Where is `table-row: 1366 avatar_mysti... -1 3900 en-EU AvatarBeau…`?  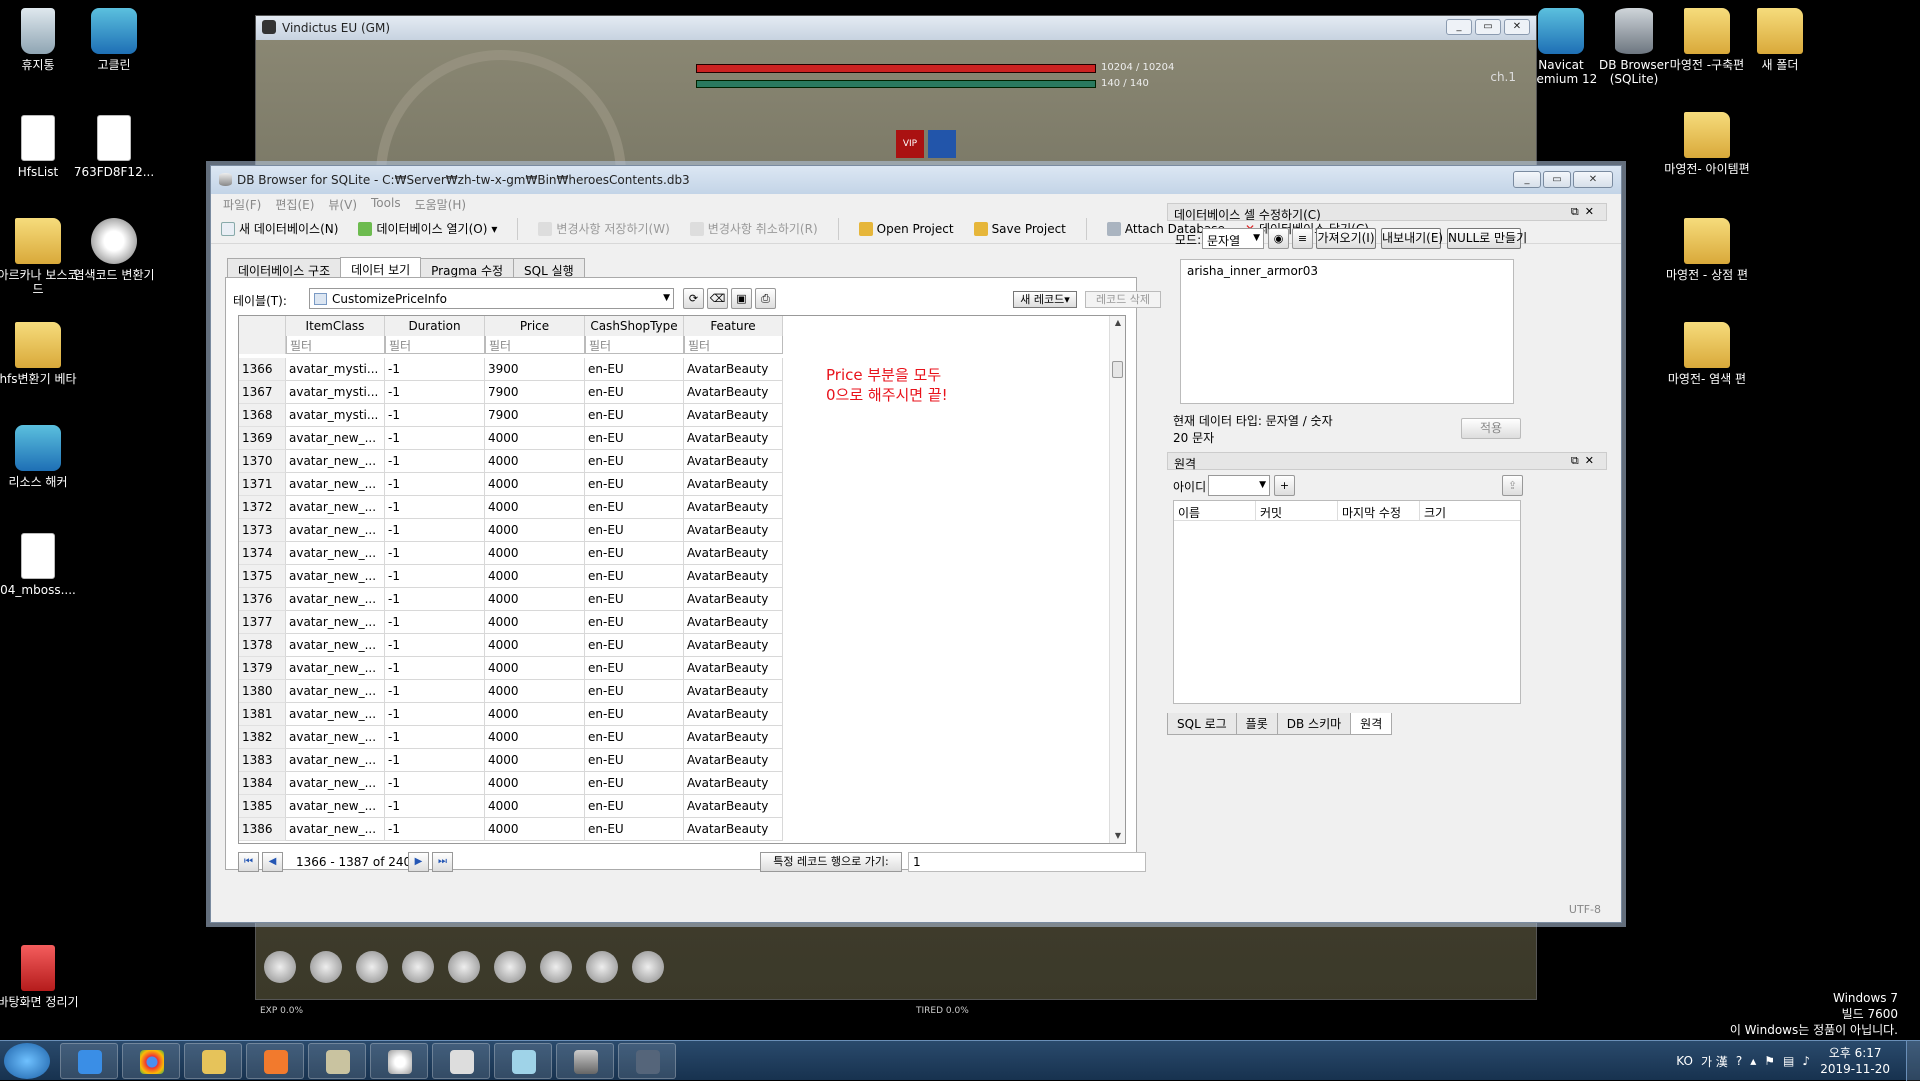 table-row: 1366 avatar_mysti... -1 3900 en-EU AvatarBeau… is located at coordinates (675, 369).